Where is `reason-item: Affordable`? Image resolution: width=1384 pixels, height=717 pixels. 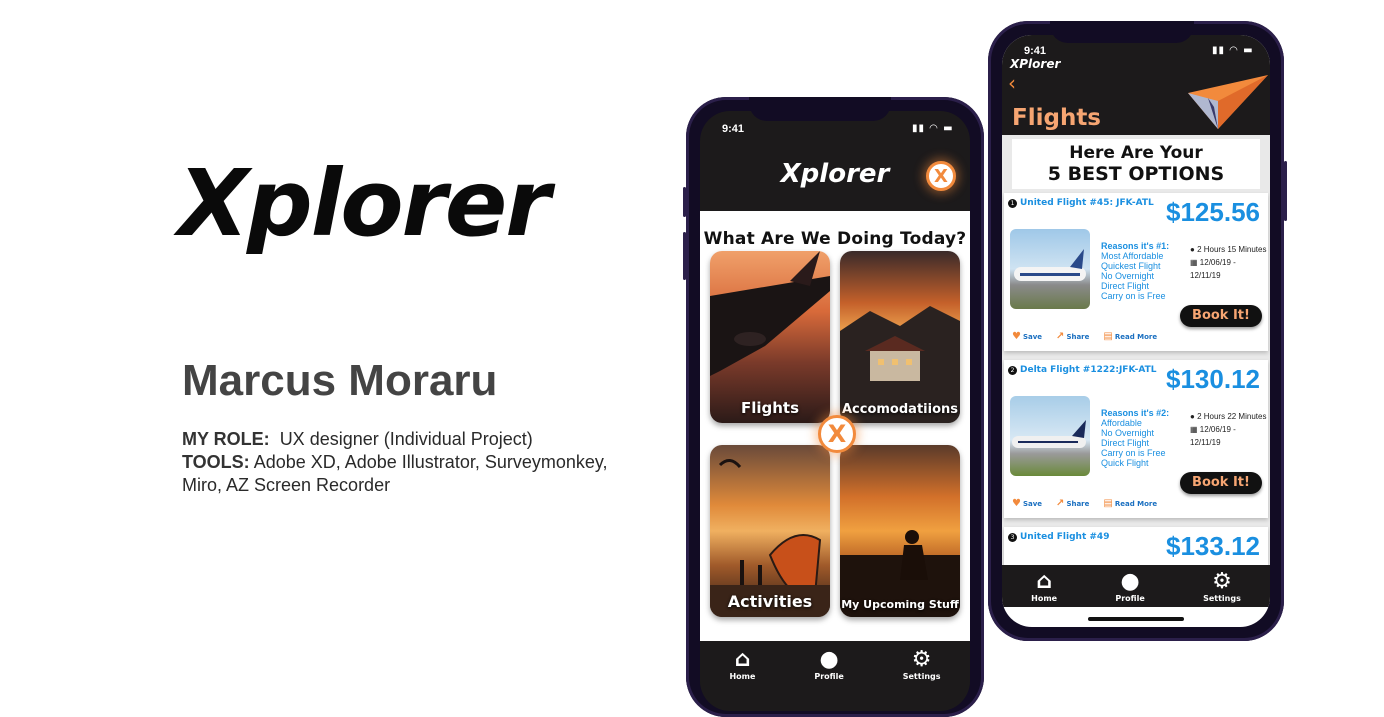
reason-item: Affordable is located at coordinates (1121, 423).